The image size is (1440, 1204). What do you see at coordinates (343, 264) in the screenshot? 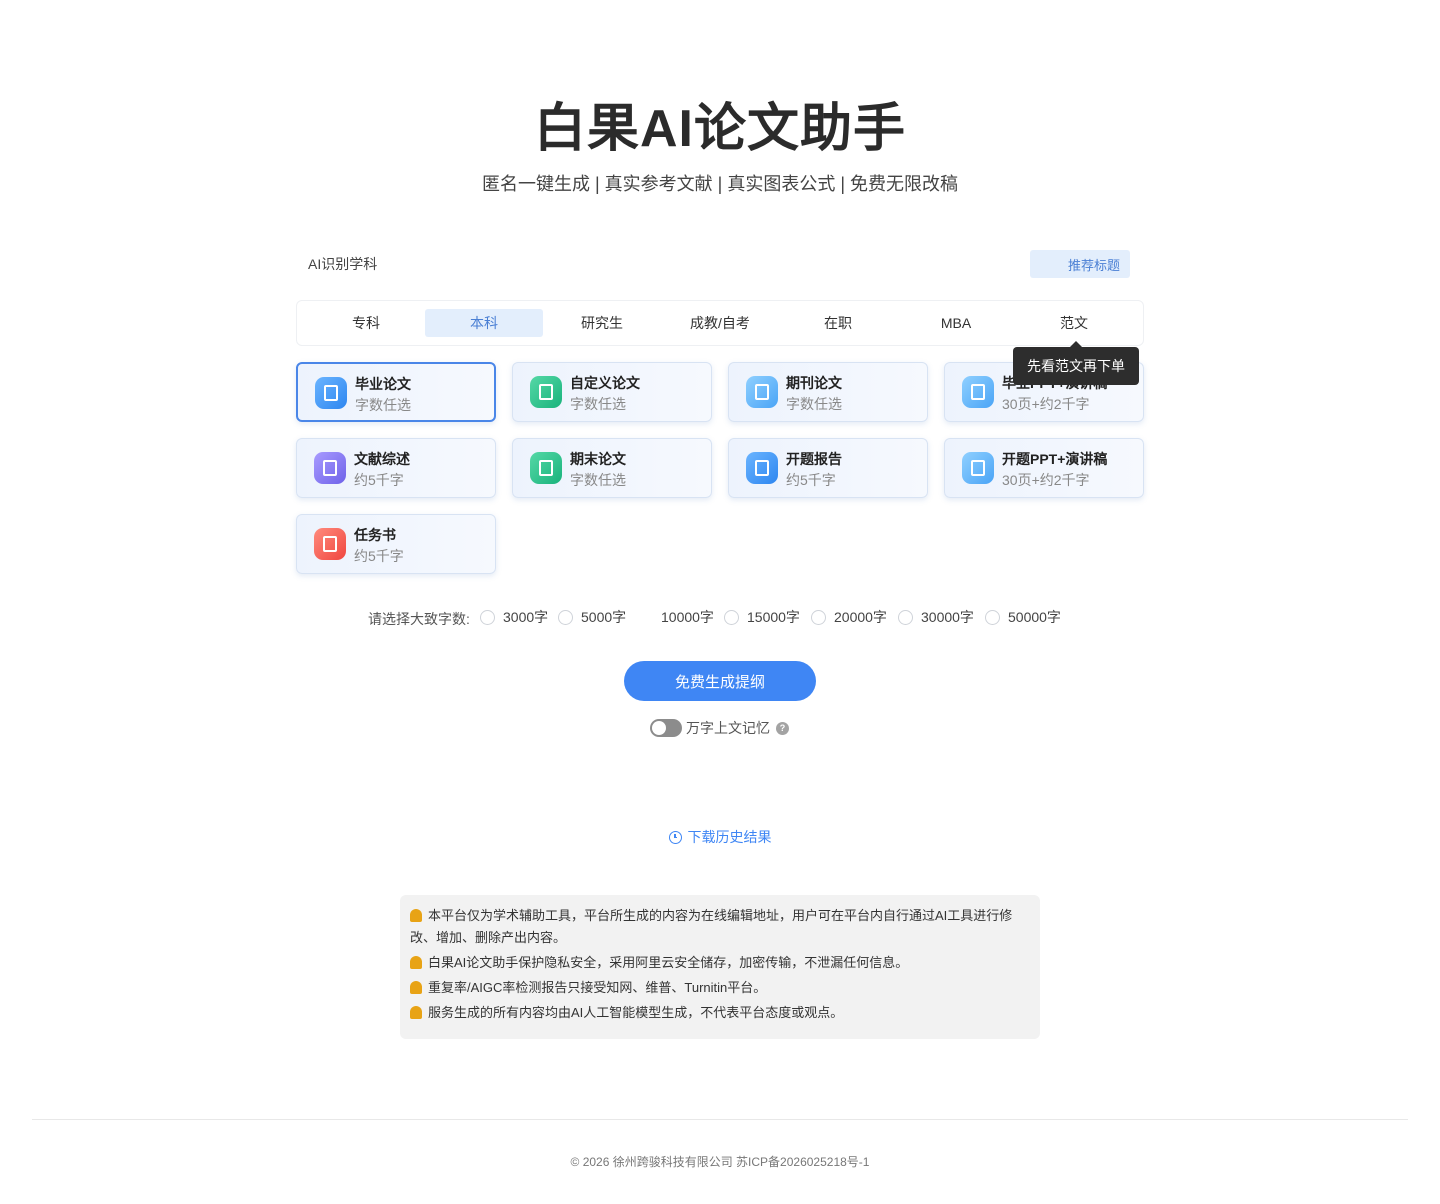
I see `subject-label: AI识别学科` at bounding box center [343, 264].